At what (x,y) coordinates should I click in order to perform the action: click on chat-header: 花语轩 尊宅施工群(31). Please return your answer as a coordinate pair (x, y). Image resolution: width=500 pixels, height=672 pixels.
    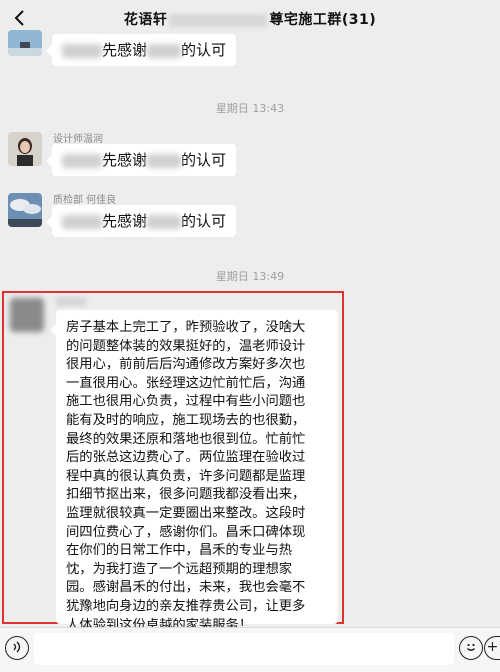
    Looking at the image, I should click on (250, 18).